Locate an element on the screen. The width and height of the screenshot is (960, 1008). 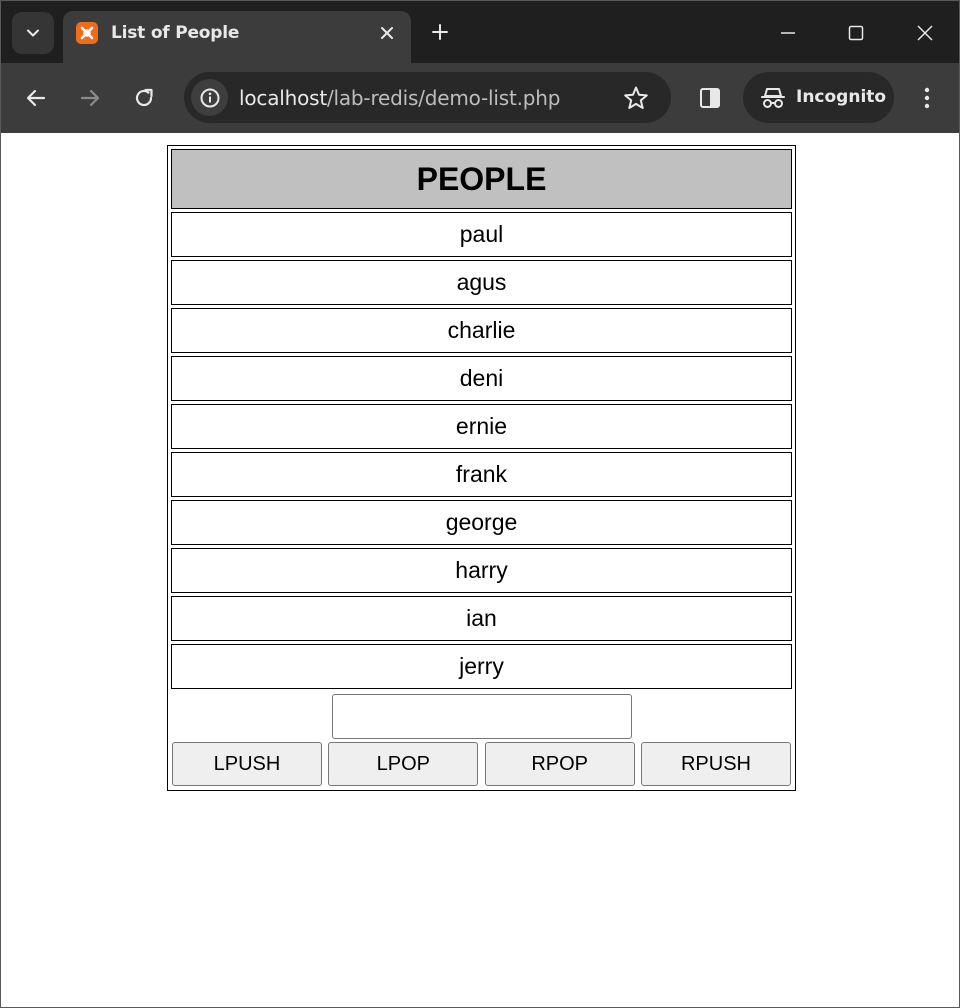
table-row: george is located at coordinates (481, 522).